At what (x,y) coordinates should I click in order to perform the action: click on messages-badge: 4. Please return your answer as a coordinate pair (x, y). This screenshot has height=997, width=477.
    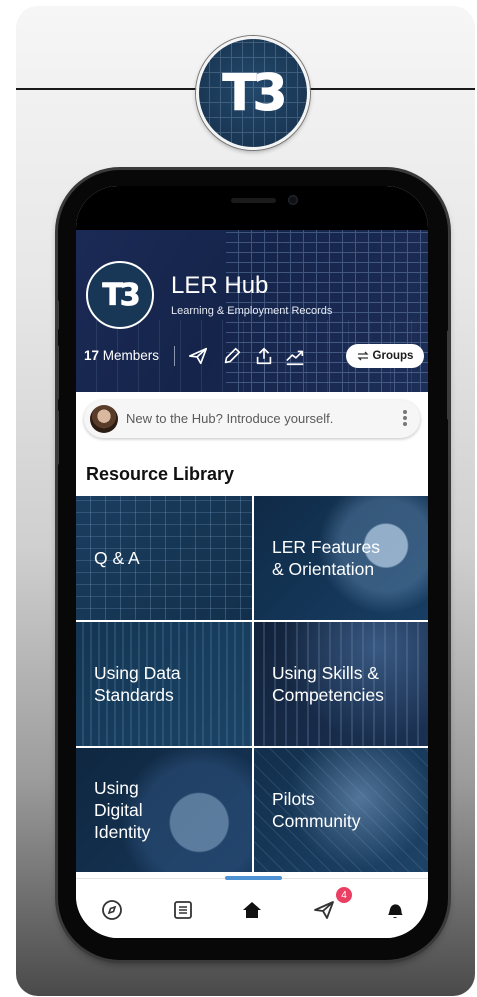
    Looking at the image, I should click on (344, 895).